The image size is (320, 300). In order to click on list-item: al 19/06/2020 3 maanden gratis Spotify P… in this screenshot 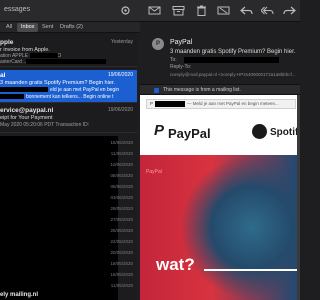, I will do `click(68, 86)`.